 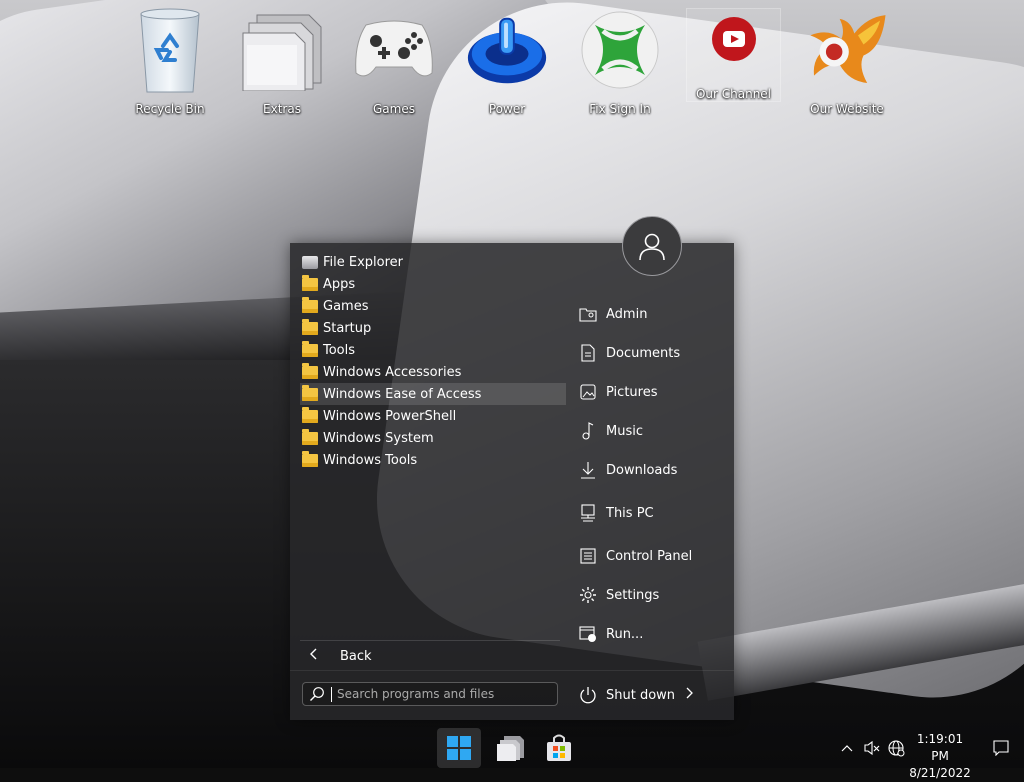 I want to click on start-button, so click(x=459, y=748).